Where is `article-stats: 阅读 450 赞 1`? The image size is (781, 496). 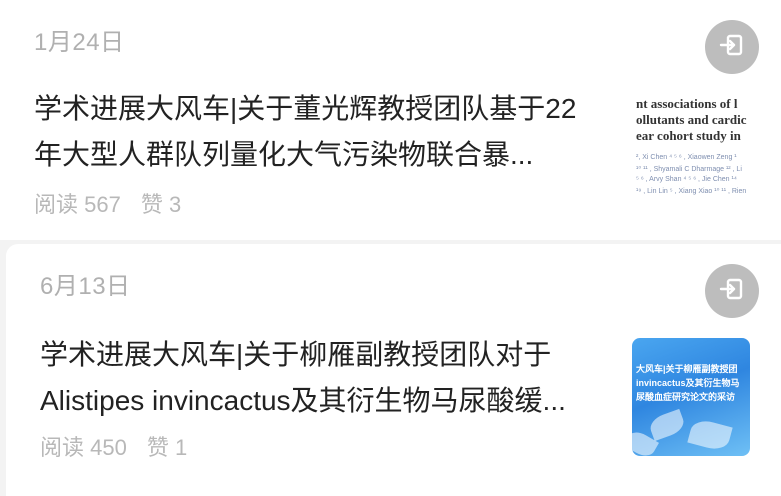 article-stats: 阅读 450 赞 1 is located at coordinates (113, 446).